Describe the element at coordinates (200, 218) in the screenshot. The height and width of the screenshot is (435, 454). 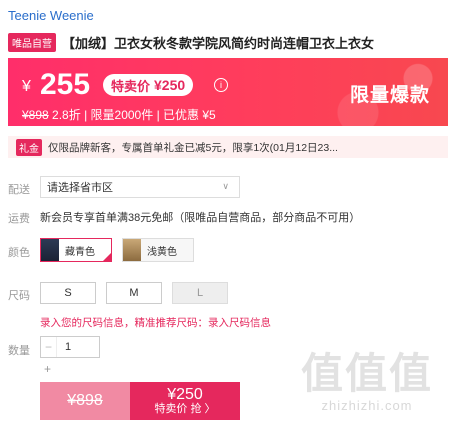
I see `shipping-text: 新会员专享首单满38元免邮（限唯品自营商品，部分商品不可用）` at that location.